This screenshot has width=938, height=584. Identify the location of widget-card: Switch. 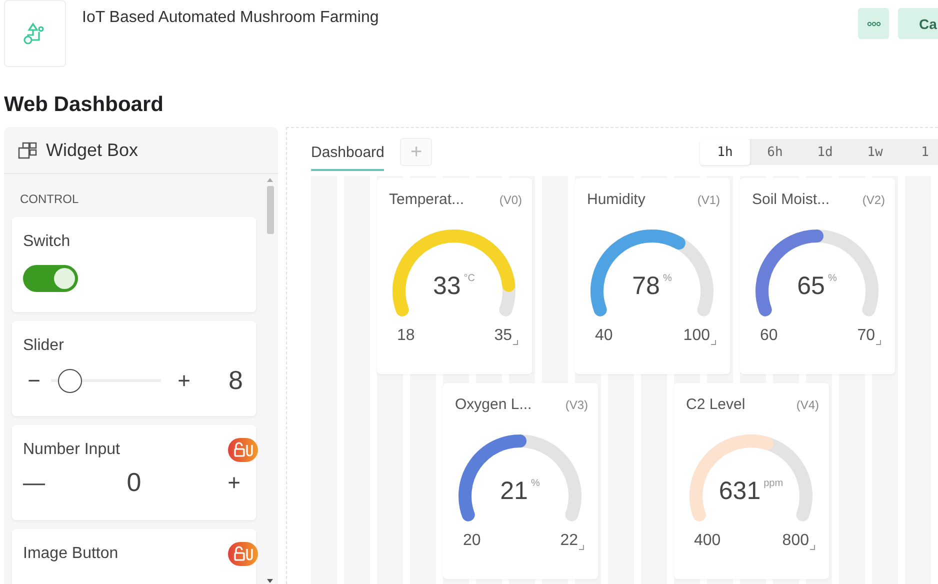
(134, 264).